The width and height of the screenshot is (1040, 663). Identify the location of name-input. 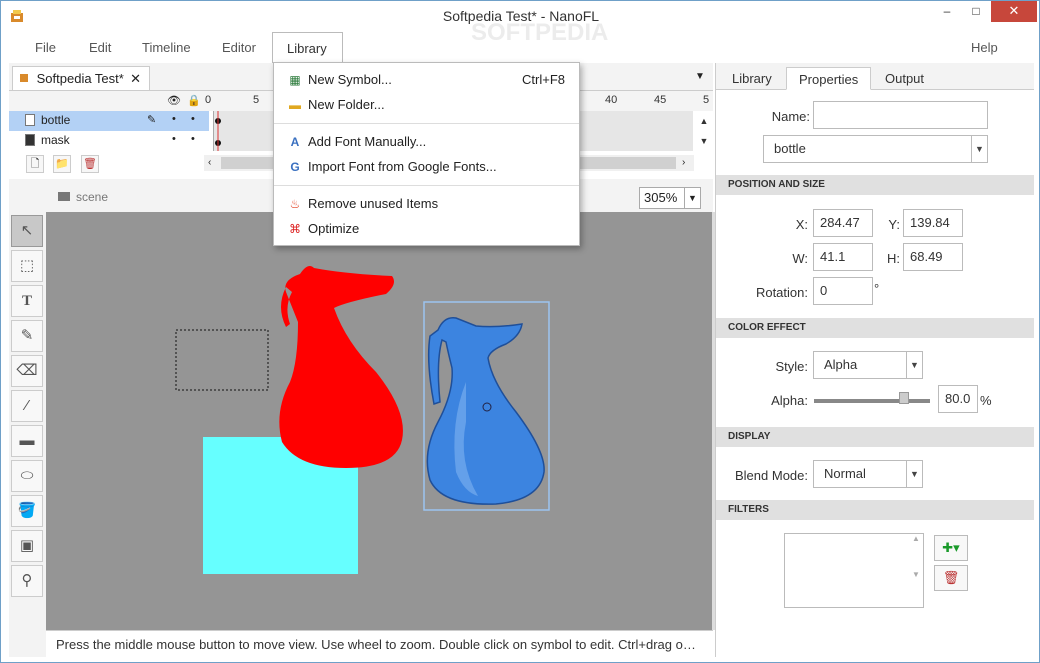
(900, 115).